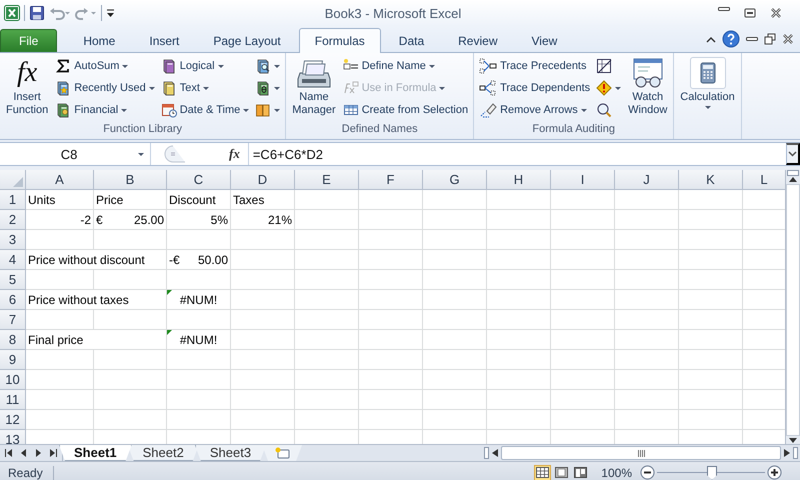 This screenshot has width=800, height=480. What do you see at coordinates (13, 260) in the screenshot?
I see `row-header: 4` at bounding box center [13, 260].